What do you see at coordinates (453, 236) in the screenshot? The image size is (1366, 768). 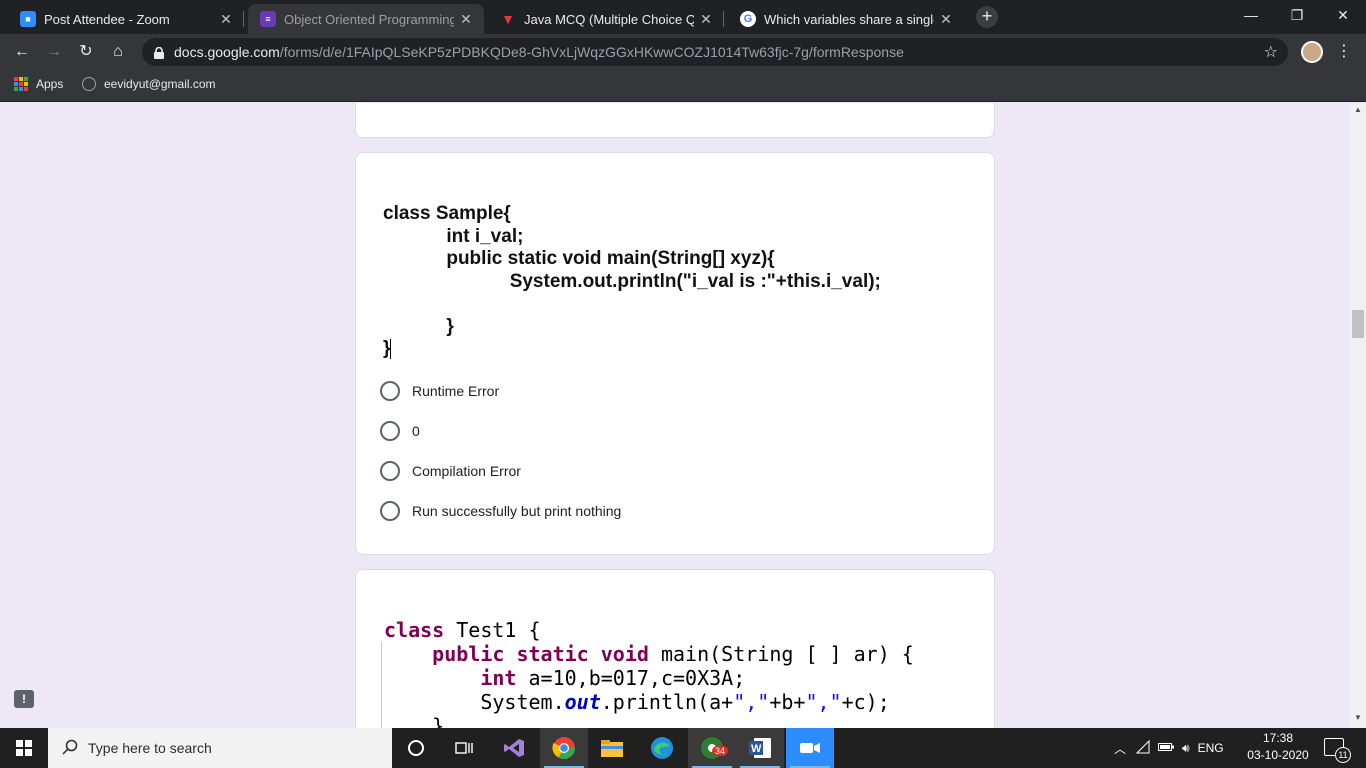 I see `code-line: int i_val;` at bounding box center [453, 236].